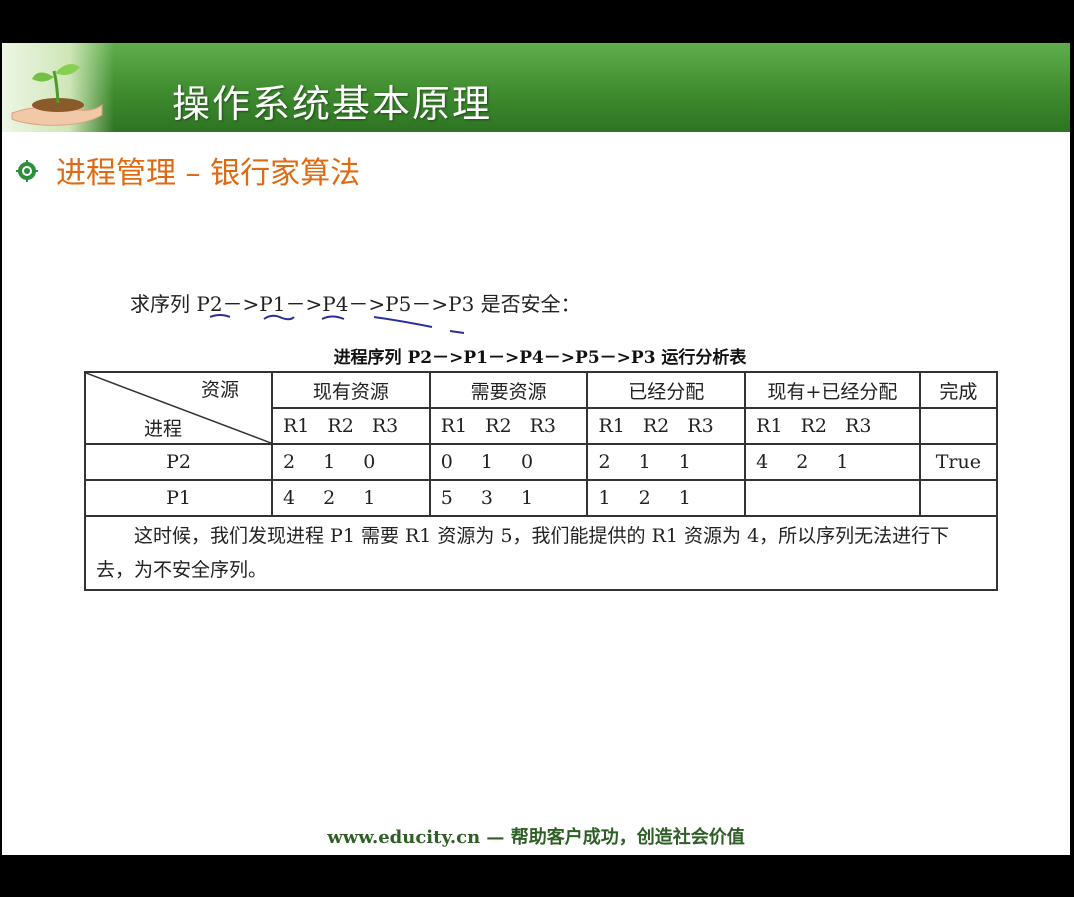 The width and height of the screenshot is (1074, 897). I want to click on finish-cell: True, so click(958, 462).